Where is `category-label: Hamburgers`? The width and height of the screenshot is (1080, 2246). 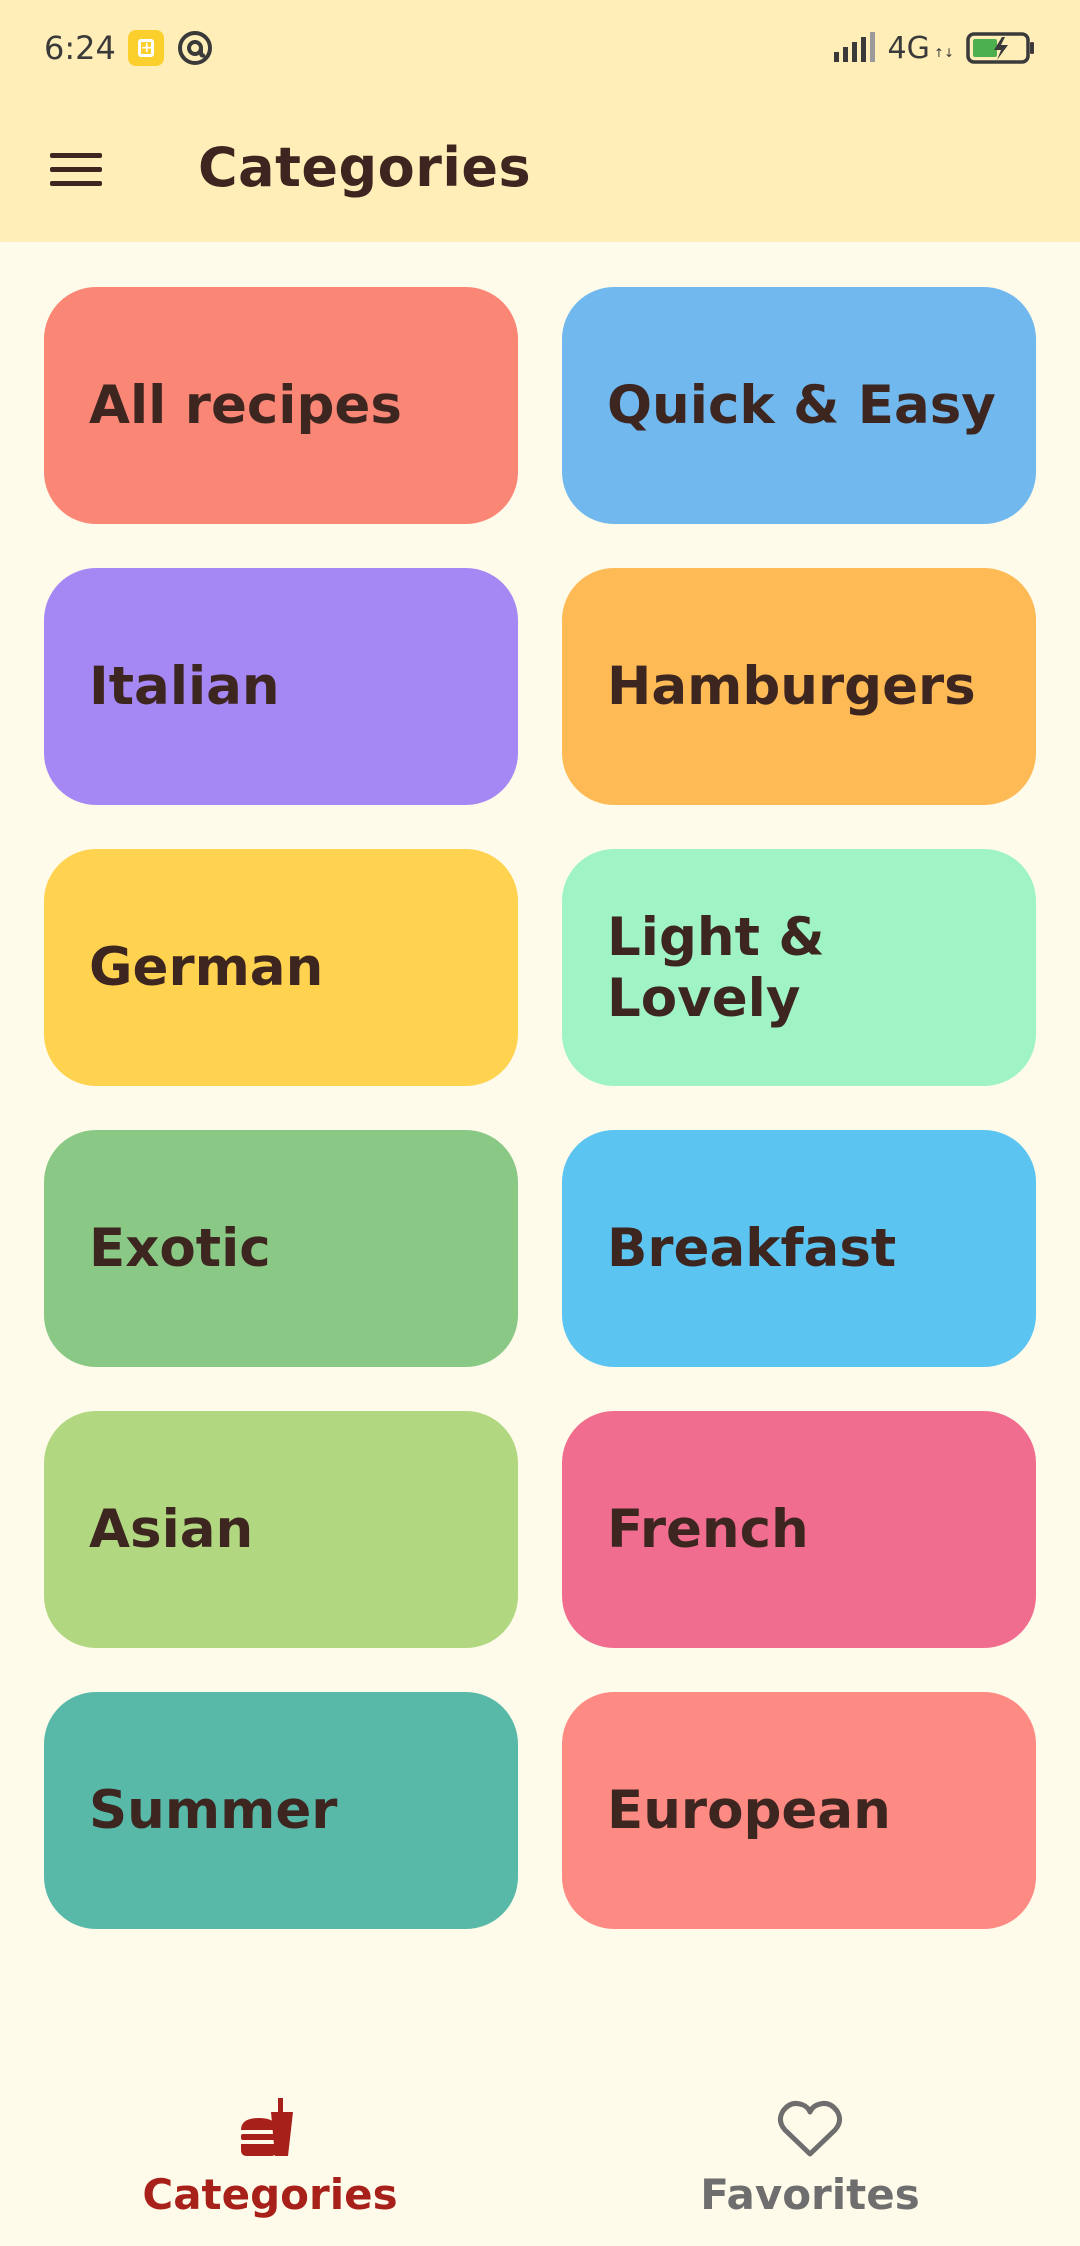
category-label: Hamburgers is located at coordinates (791, 686).